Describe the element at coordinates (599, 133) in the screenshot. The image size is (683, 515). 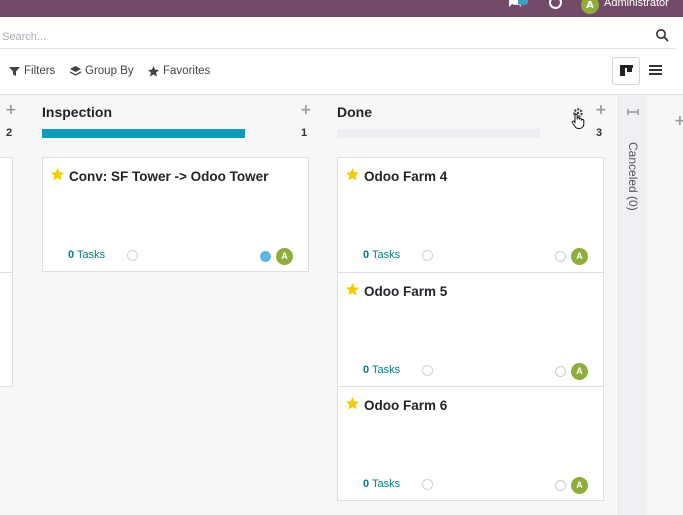
I see `column-count: 3` at that location.